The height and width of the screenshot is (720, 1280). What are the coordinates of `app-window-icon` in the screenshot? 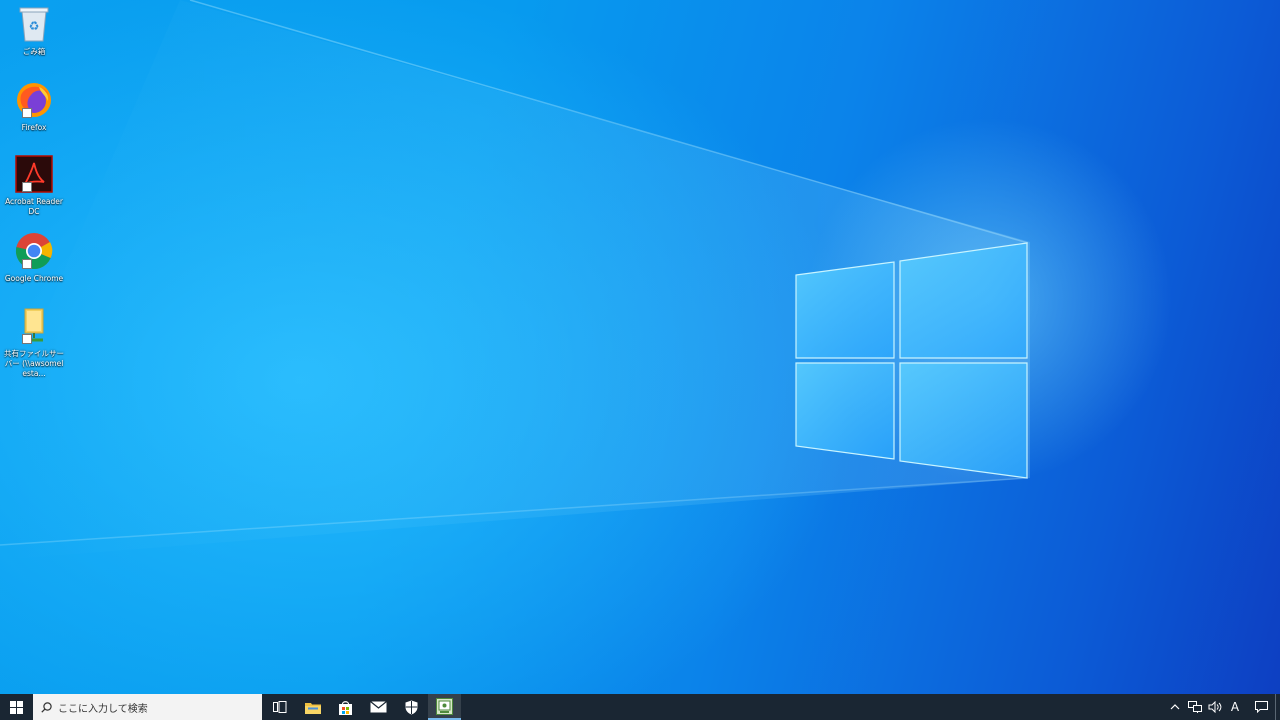 It's located at (444, 706).